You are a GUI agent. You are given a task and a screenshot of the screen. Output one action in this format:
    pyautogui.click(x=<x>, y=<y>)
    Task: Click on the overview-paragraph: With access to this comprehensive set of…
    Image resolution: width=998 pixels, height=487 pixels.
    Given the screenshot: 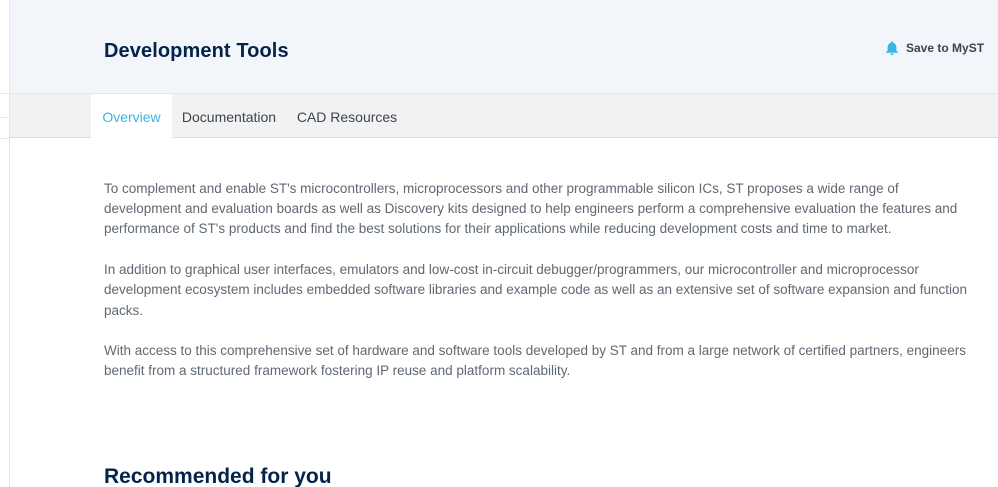 What is the action you would take?
    pyautogui.click(x=535, y=361)
    